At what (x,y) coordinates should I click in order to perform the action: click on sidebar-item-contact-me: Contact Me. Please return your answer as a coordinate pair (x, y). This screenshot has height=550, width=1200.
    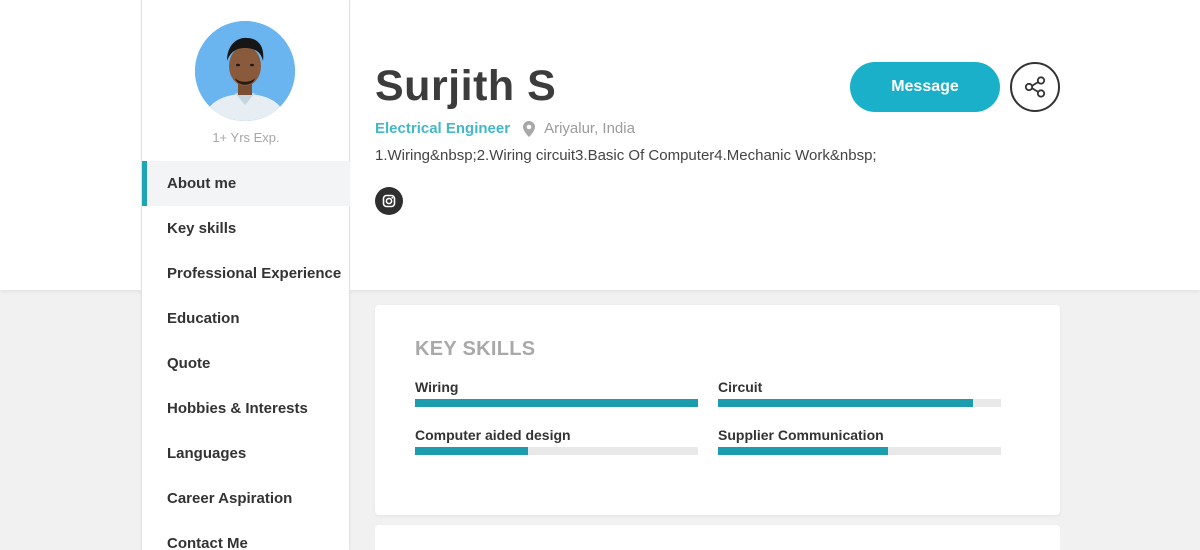
    Looking at the image, I should click on (246, 535).